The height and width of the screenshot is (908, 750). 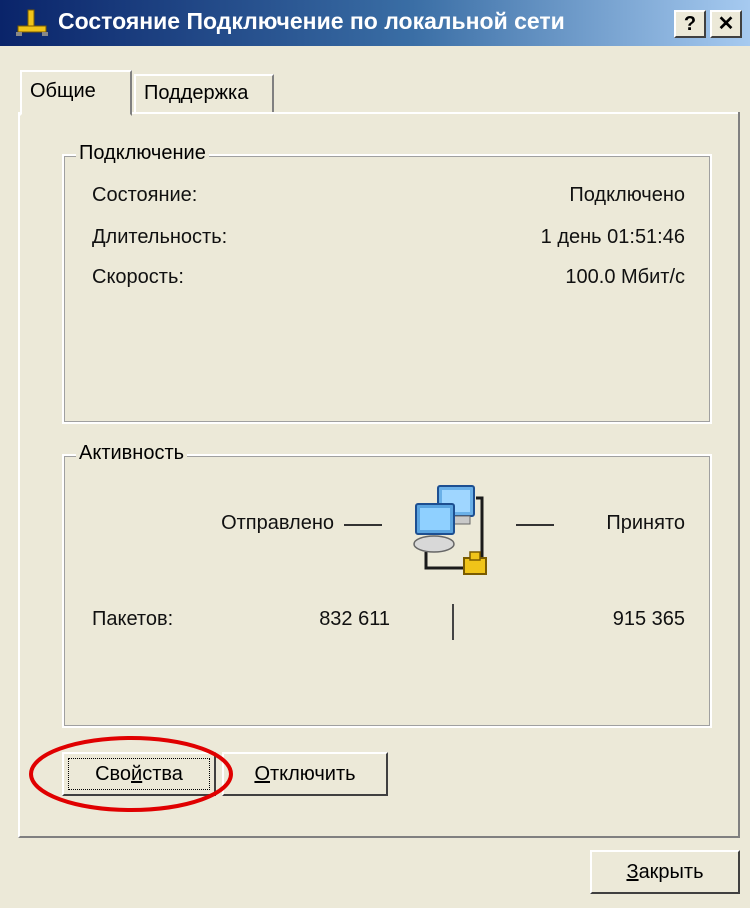 I want to click on disconnect-label-accel: О, so click(x=262, y=774).